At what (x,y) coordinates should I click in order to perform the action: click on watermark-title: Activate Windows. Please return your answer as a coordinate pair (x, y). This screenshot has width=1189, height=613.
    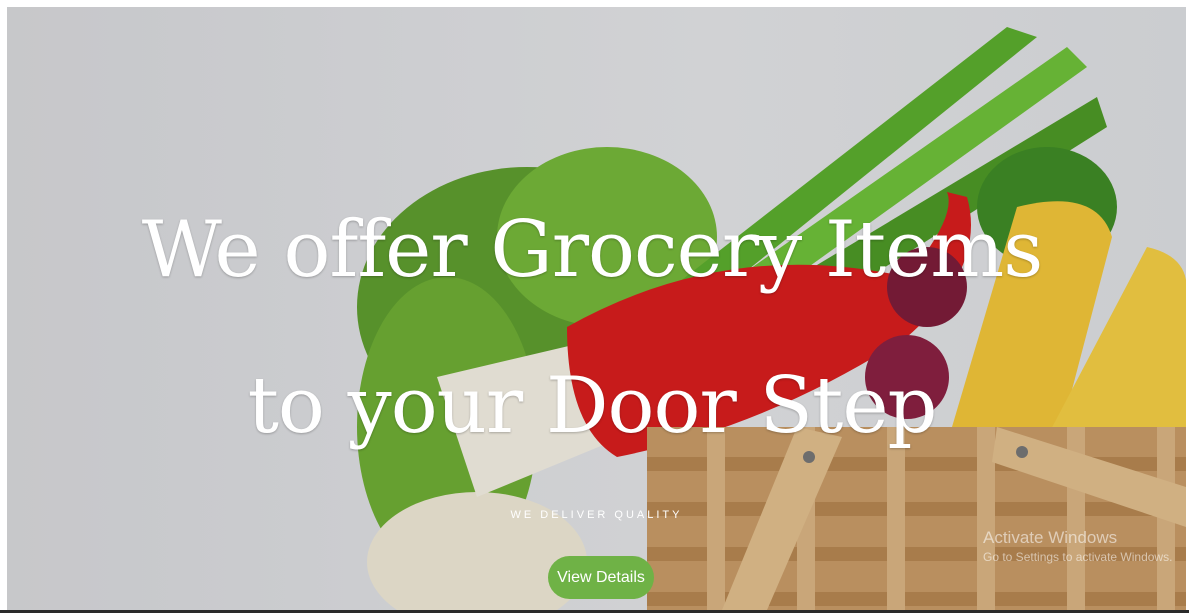
    Looking at the image, I should click on (1050, 537).